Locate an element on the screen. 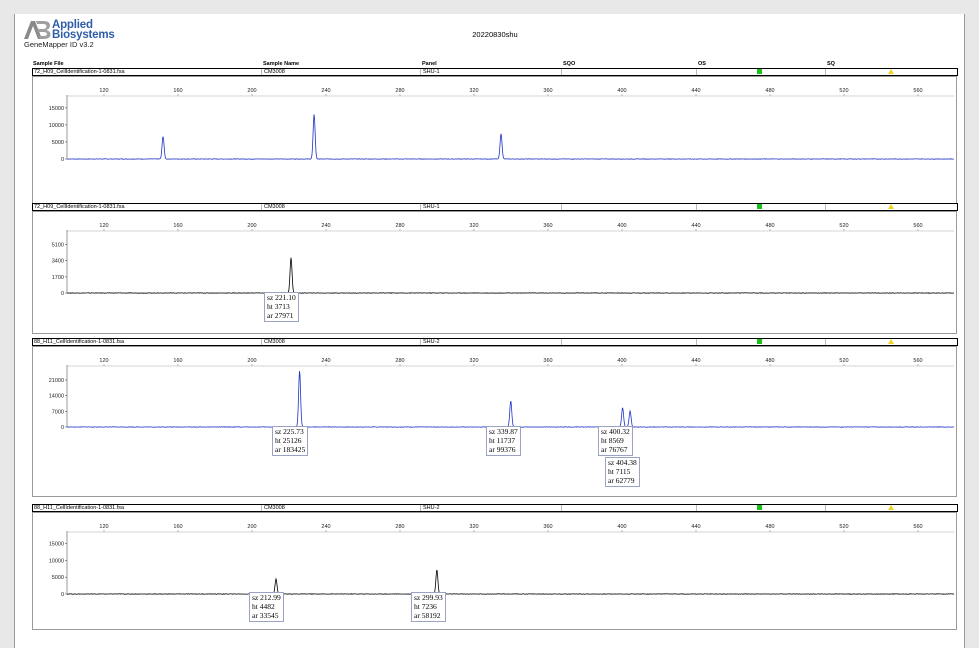 The width and height of the screenshot is (979, 648). peak-label-line: ar 76767 is located at coordinates (614, 450).